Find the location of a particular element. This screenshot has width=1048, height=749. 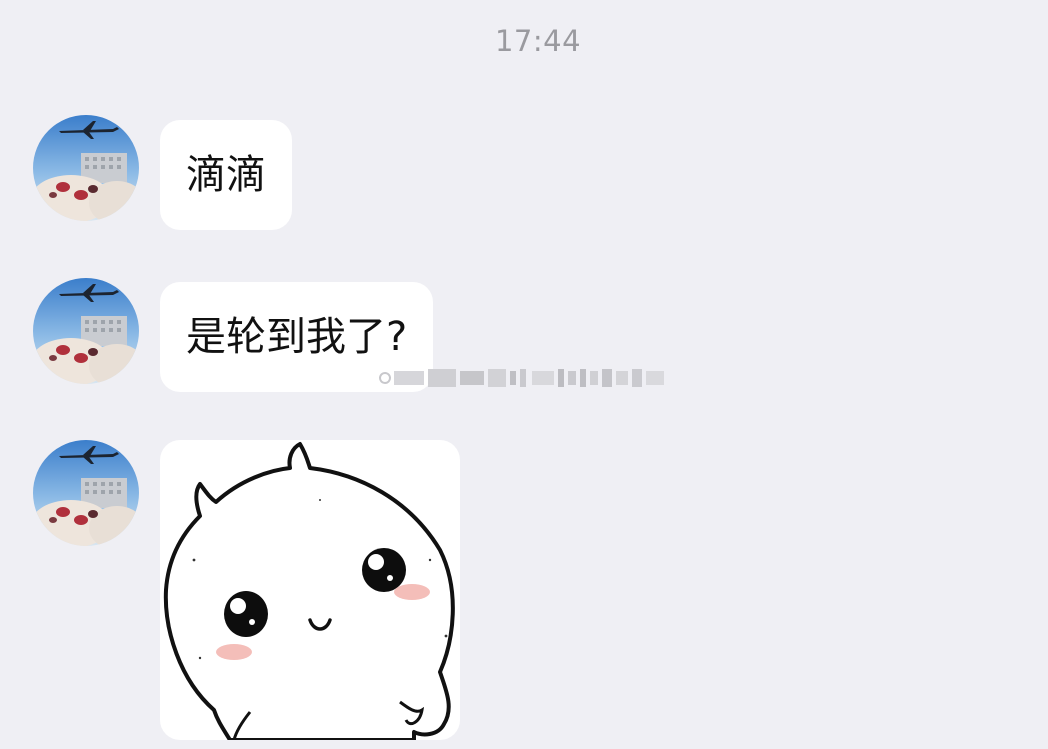

message-bubble: 滴滴 is located at coordinates (226, 175).